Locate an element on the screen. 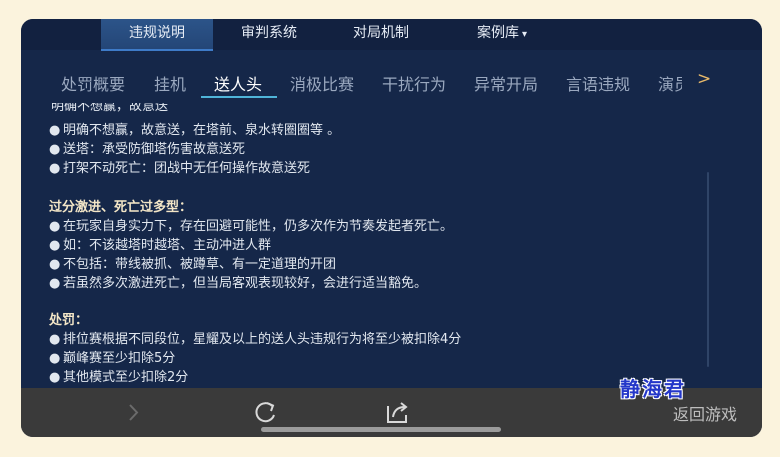 This screenshot has height=457, width=780. tab-judgement-system: 审判系统 is located at coordinates (269, 34).